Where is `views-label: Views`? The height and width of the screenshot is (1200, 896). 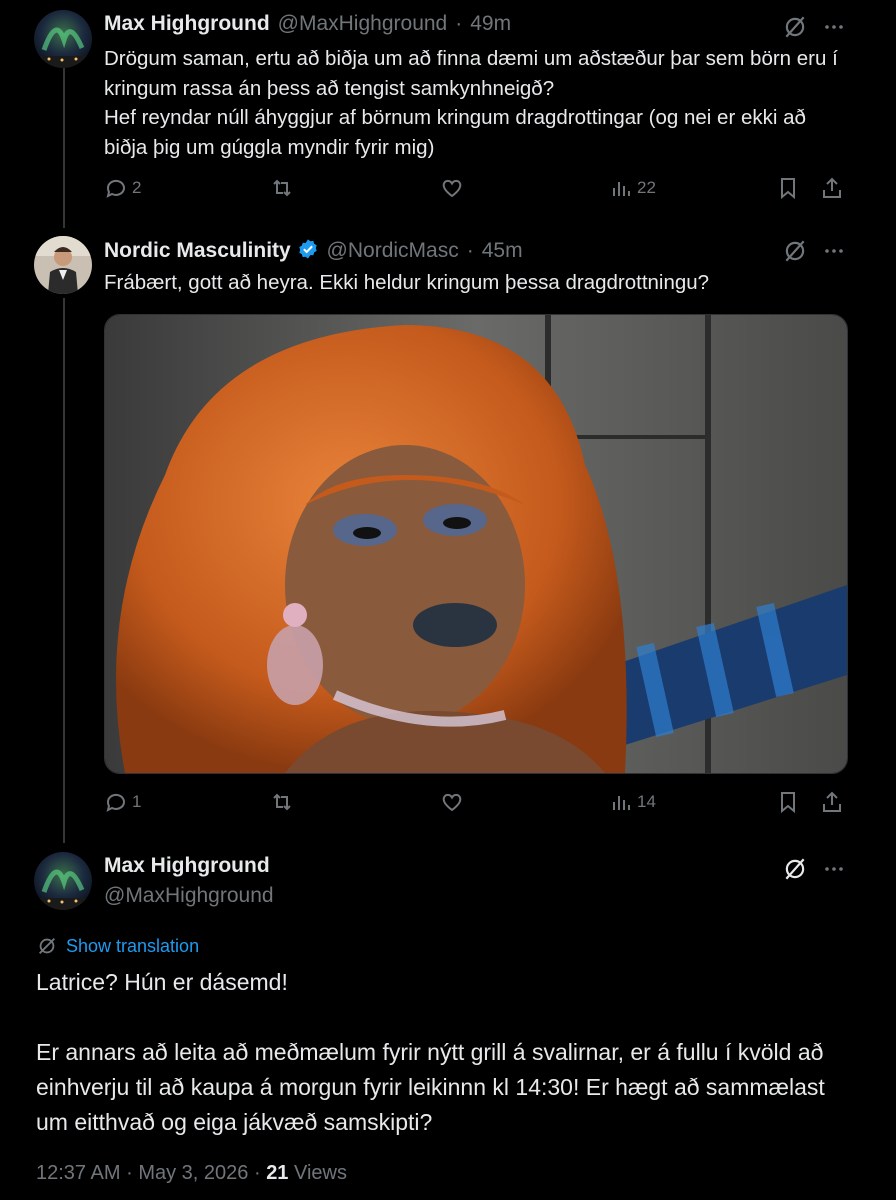 views-label: Views is located at coordinates (320, 1173).